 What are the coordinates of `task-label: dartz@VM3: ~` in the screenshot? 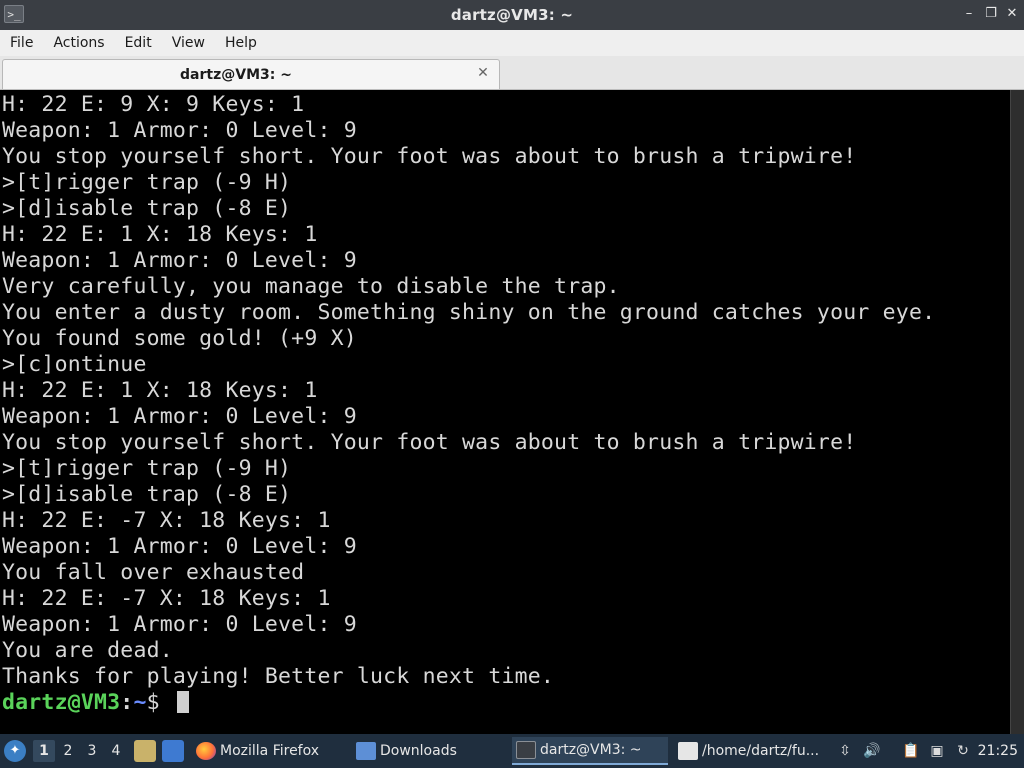 It's located at (591, 750).